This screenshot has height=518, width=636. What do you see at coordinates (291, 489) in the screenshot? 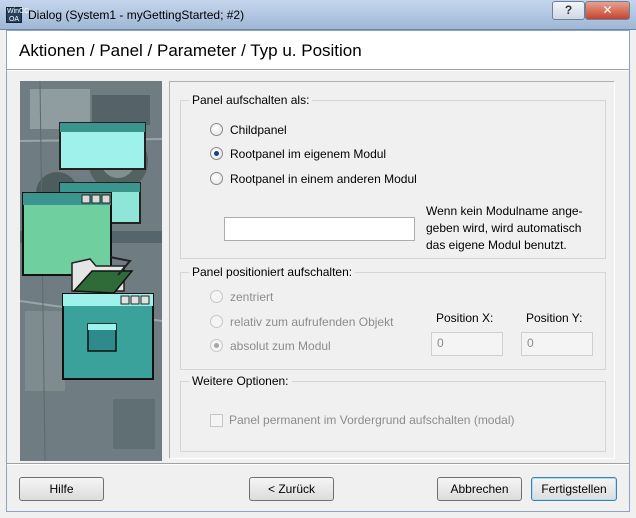
I see `back-button: < Zurück` at bounding box center [291, 489].